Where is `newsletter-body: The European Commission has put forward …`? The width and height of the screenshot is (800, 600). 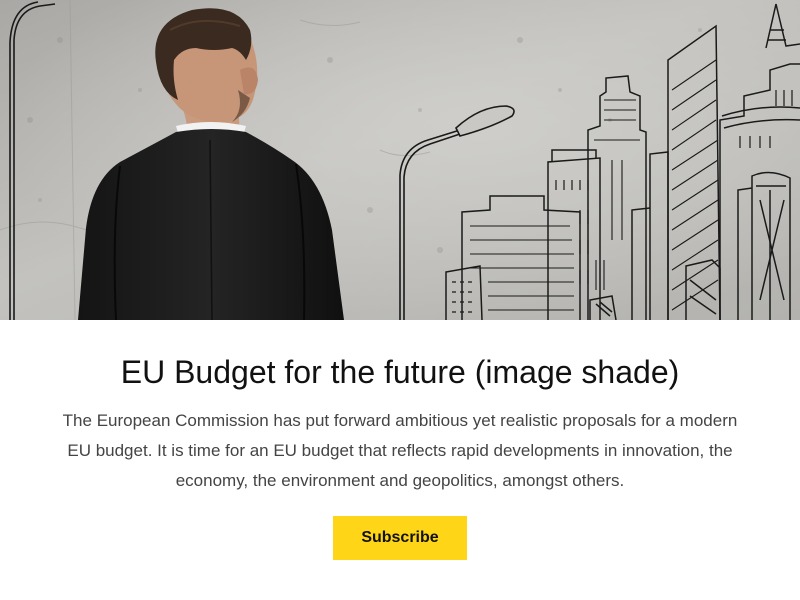
newsletter-body: The European Commission has put forward … is located at coordinates (400, 450).